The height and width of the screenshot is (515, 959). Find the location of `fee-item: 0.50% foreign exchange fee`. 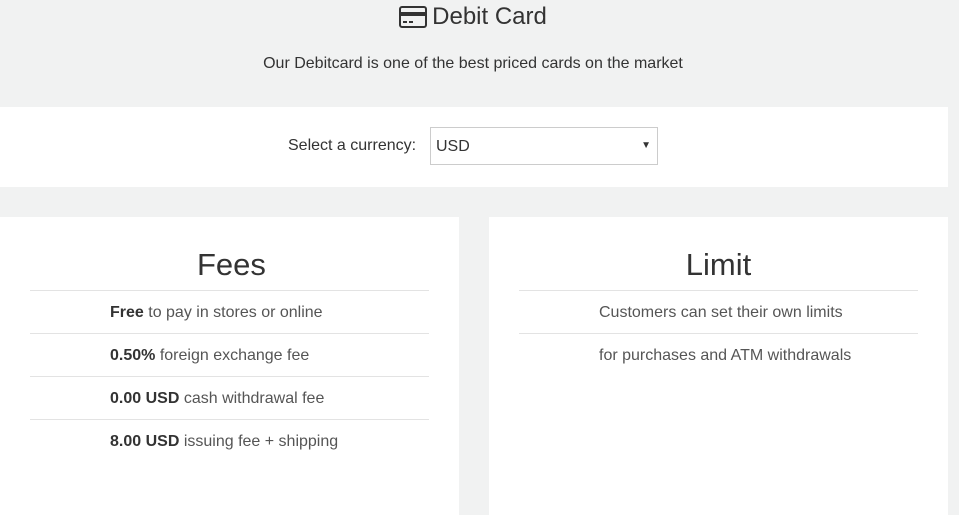

fee-item: 0.50% foreign exchange fee is located at coordinates (209, 356).